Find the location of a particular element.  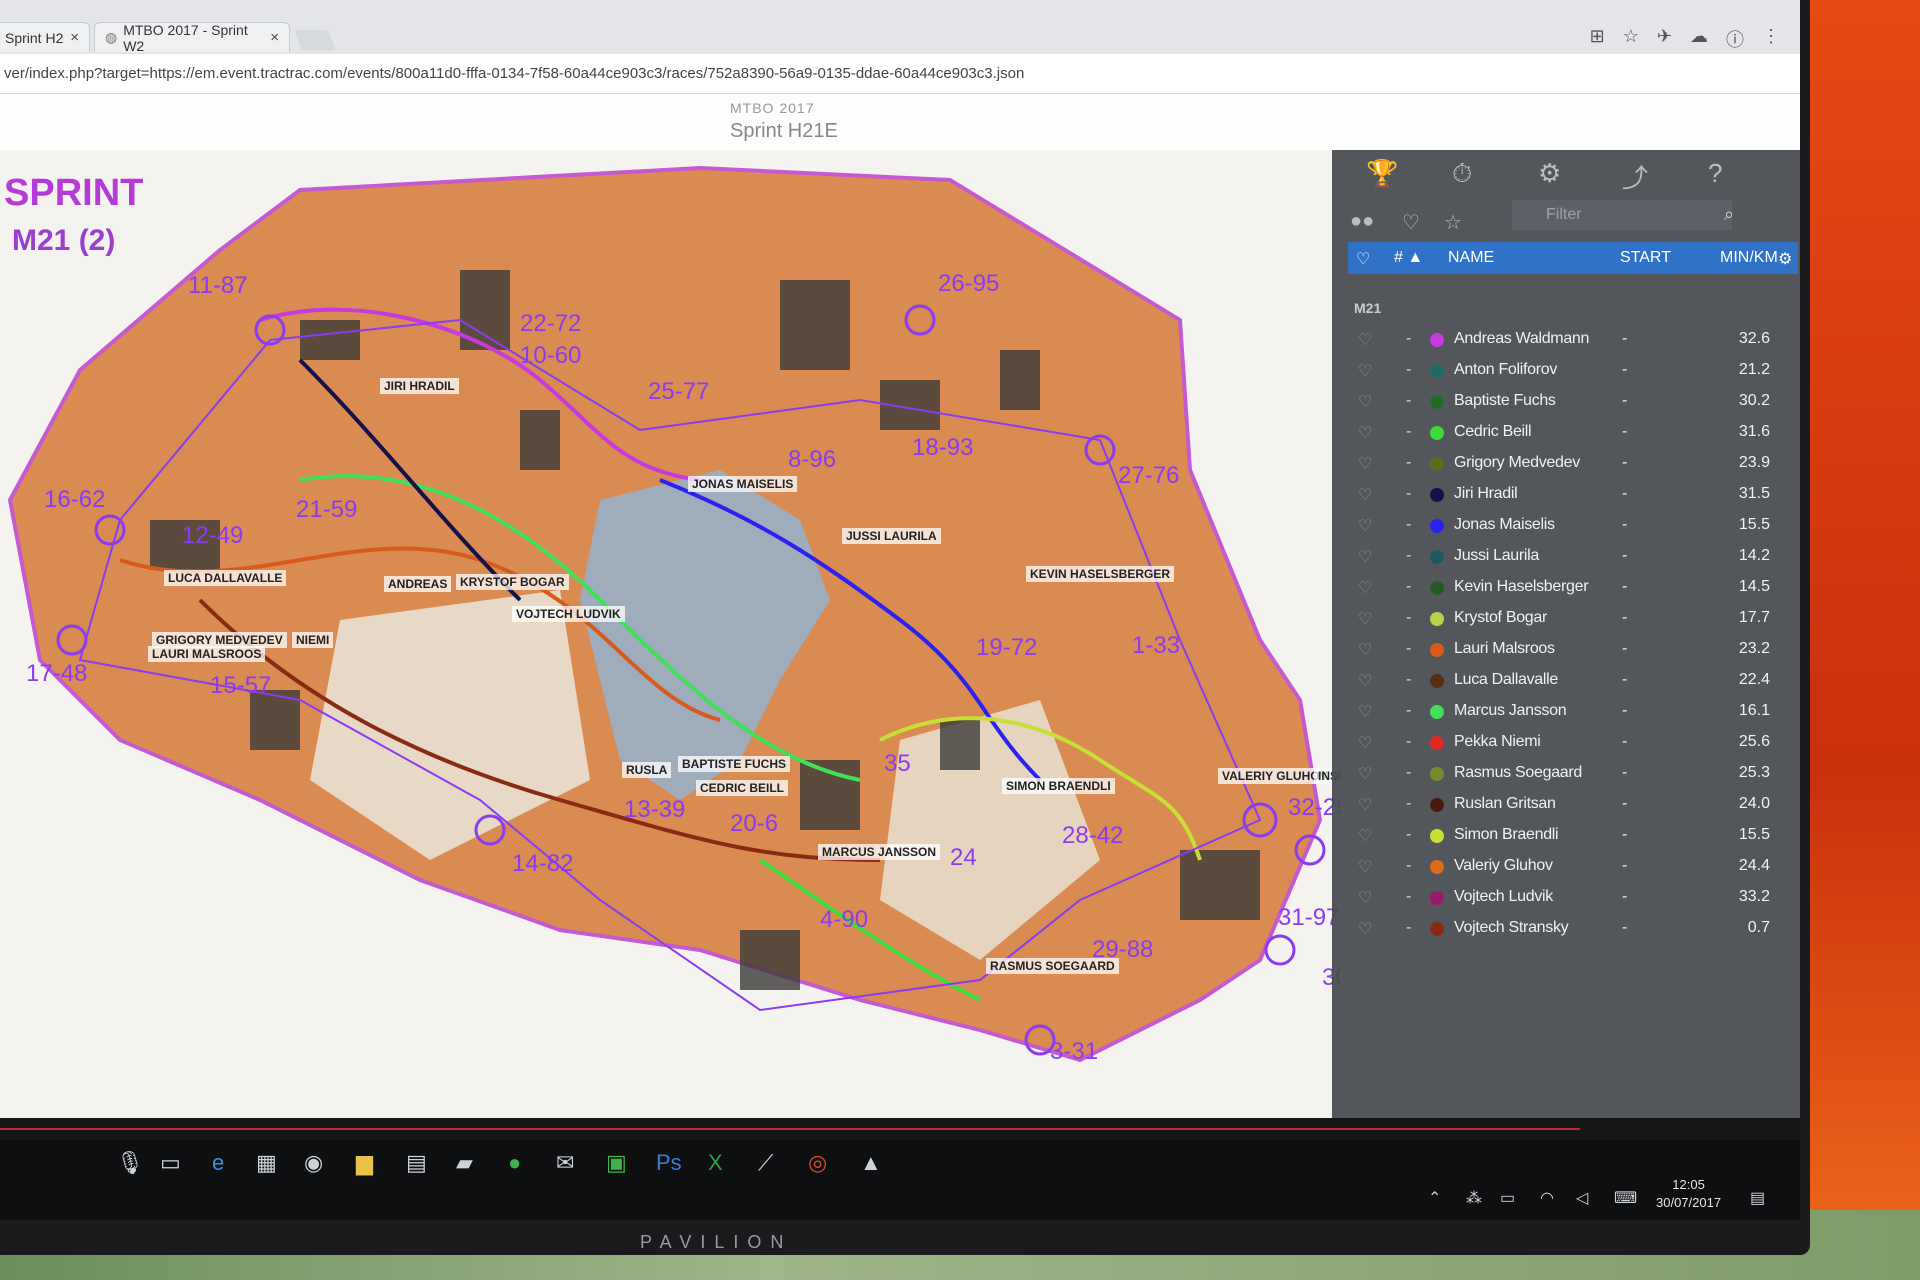

runner-label: JUSSI LAURILA is located at coordinates (891, 536).